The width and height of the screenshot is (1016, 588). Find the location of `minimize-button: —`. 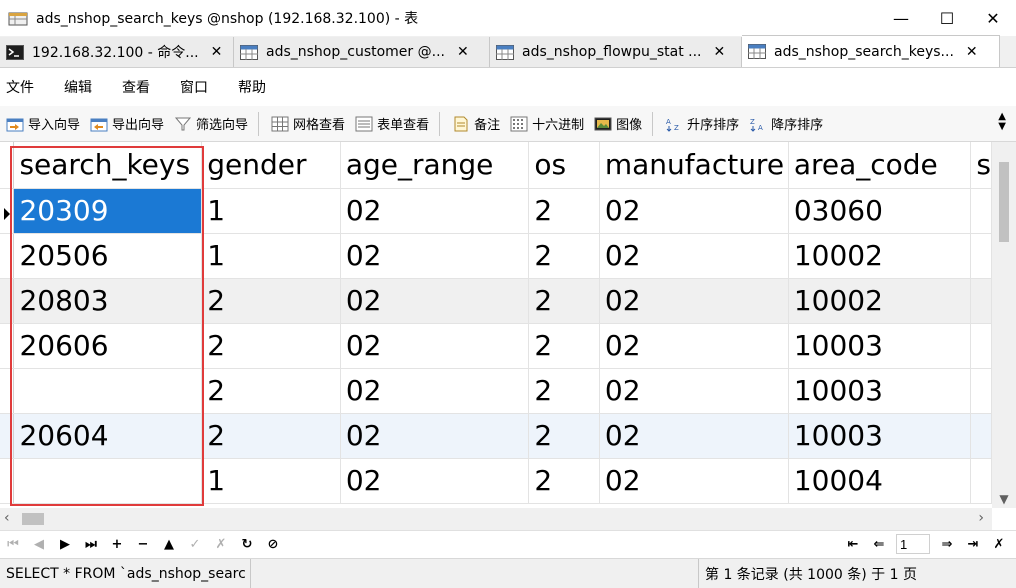

minimize-button: — is located at coordinates (901, 18).